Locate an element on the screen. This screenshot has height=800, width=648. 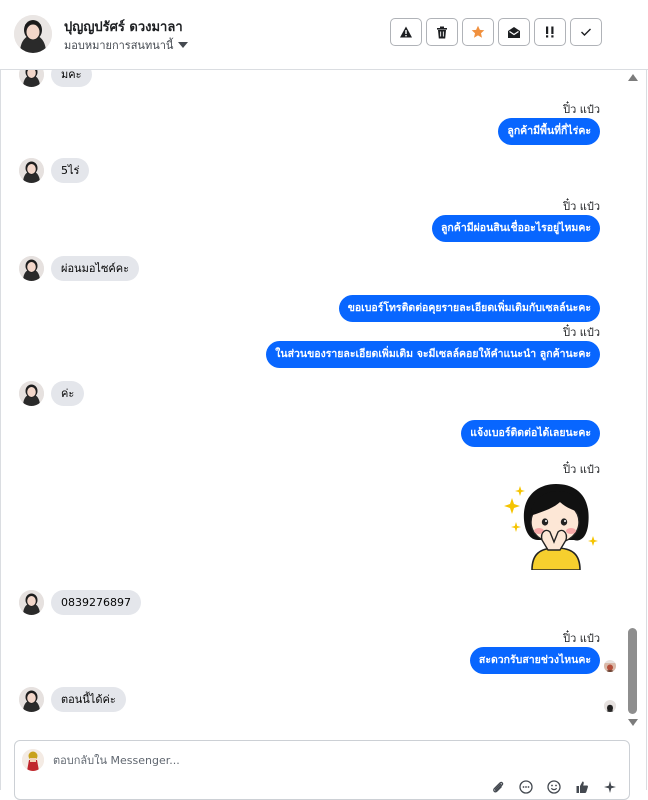
incoming-message: ค่ะ is located at coordinates (52, 393).